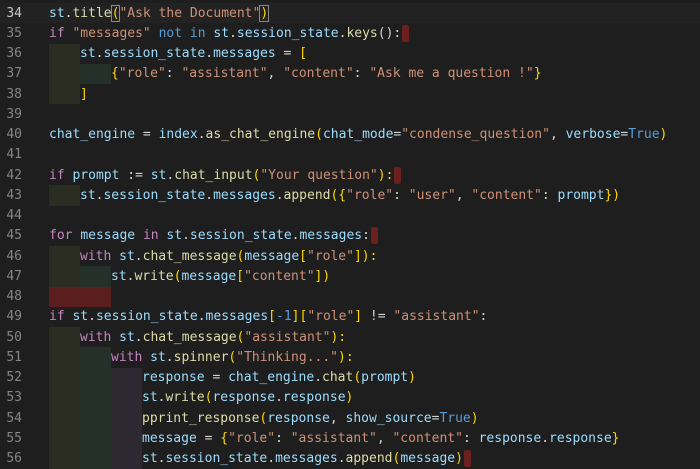  Describe the element at coordinates (459, 459) in the screenshot. I see `code-token: )` at that location.